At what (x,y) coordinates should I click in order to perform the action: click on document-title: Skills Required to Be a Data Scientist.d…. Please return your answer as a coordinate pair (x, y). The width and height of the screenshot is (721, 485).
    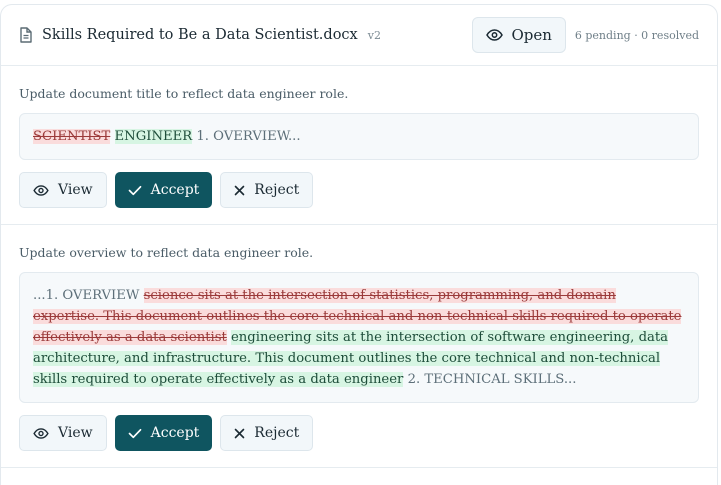
    Looking at the image, I should click on (200, 35).